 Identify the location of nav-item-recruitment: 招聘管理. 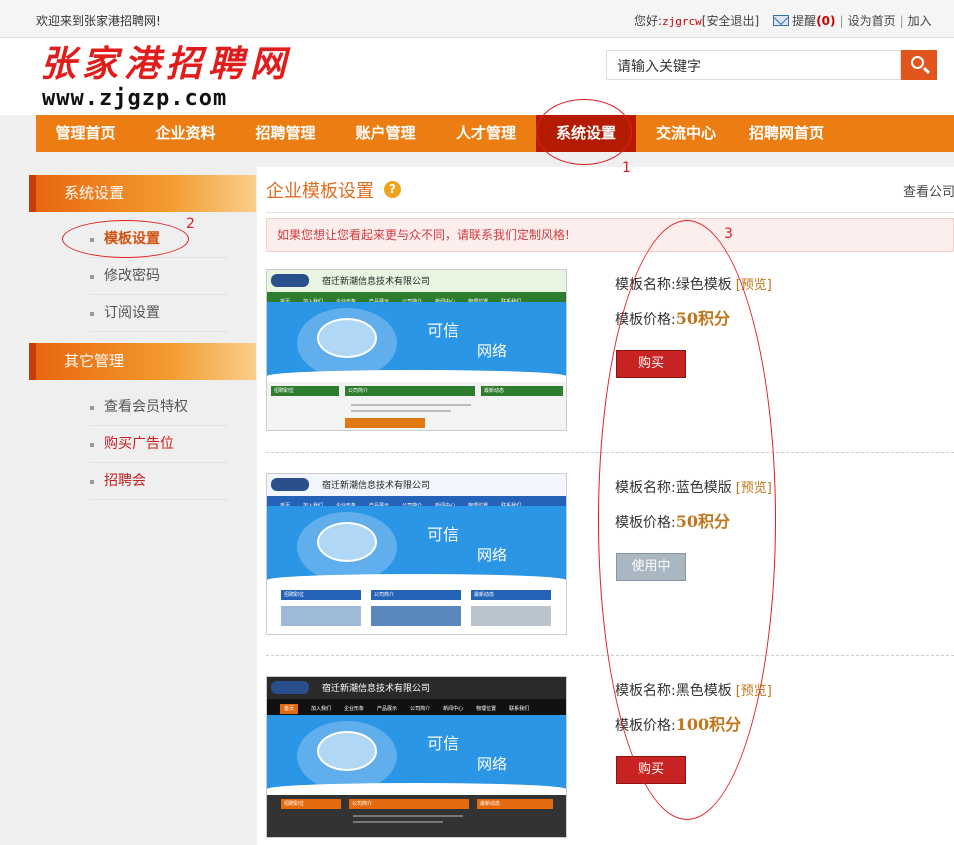
(285, 133).